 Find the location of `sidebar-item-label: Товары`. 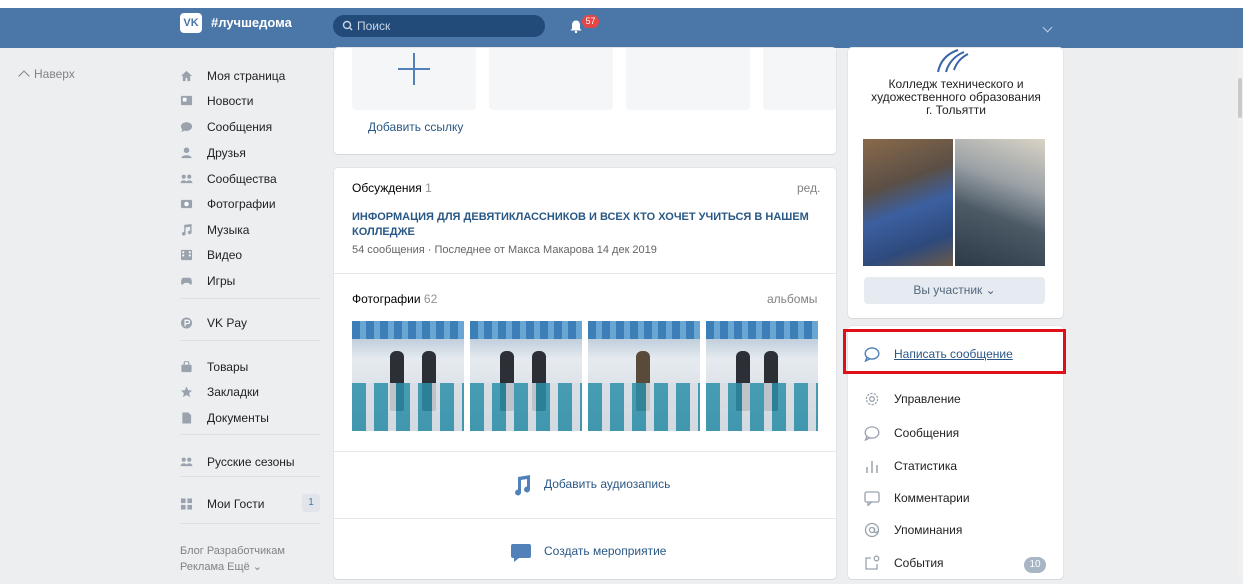

sidebar-item-label: Товары is located at coordinates (228, 367).